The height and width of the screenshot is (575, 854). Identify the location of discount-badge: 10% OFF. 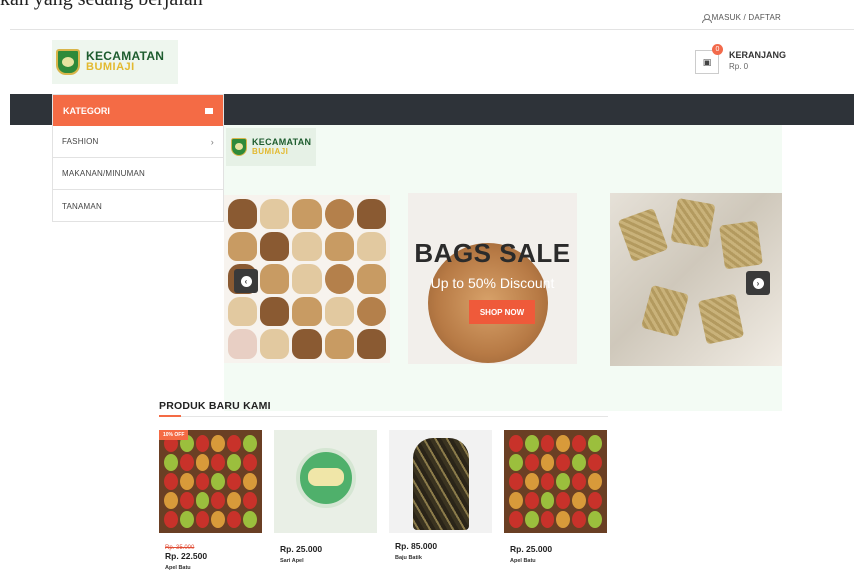
(174, 435).